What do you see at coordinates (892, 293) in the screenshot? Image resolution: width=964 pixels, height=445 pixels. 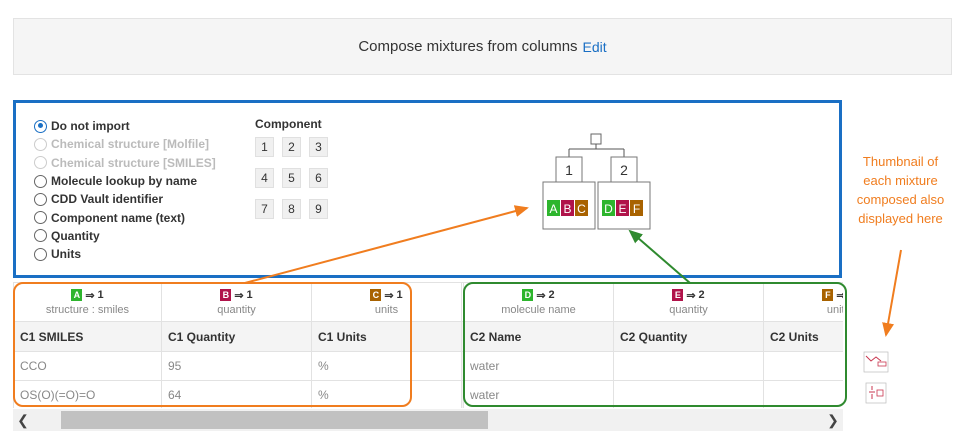 I see `note-arrow` at bounding box center [892, 293].